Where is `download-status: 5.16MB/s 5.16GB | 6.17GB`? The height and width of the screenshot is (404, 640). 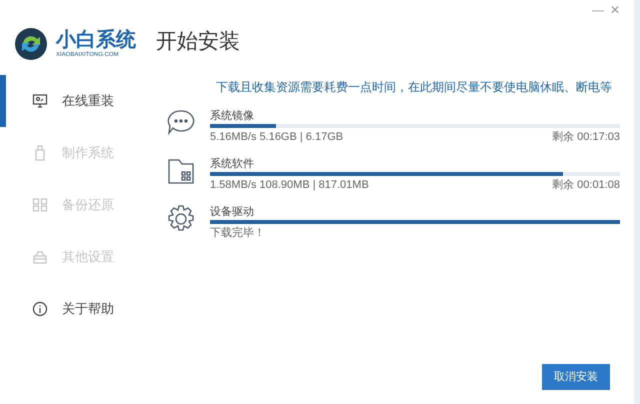
download-status: 5.16MB/s 5.16GB | 6.17GB is located at coordinates (277, 137).